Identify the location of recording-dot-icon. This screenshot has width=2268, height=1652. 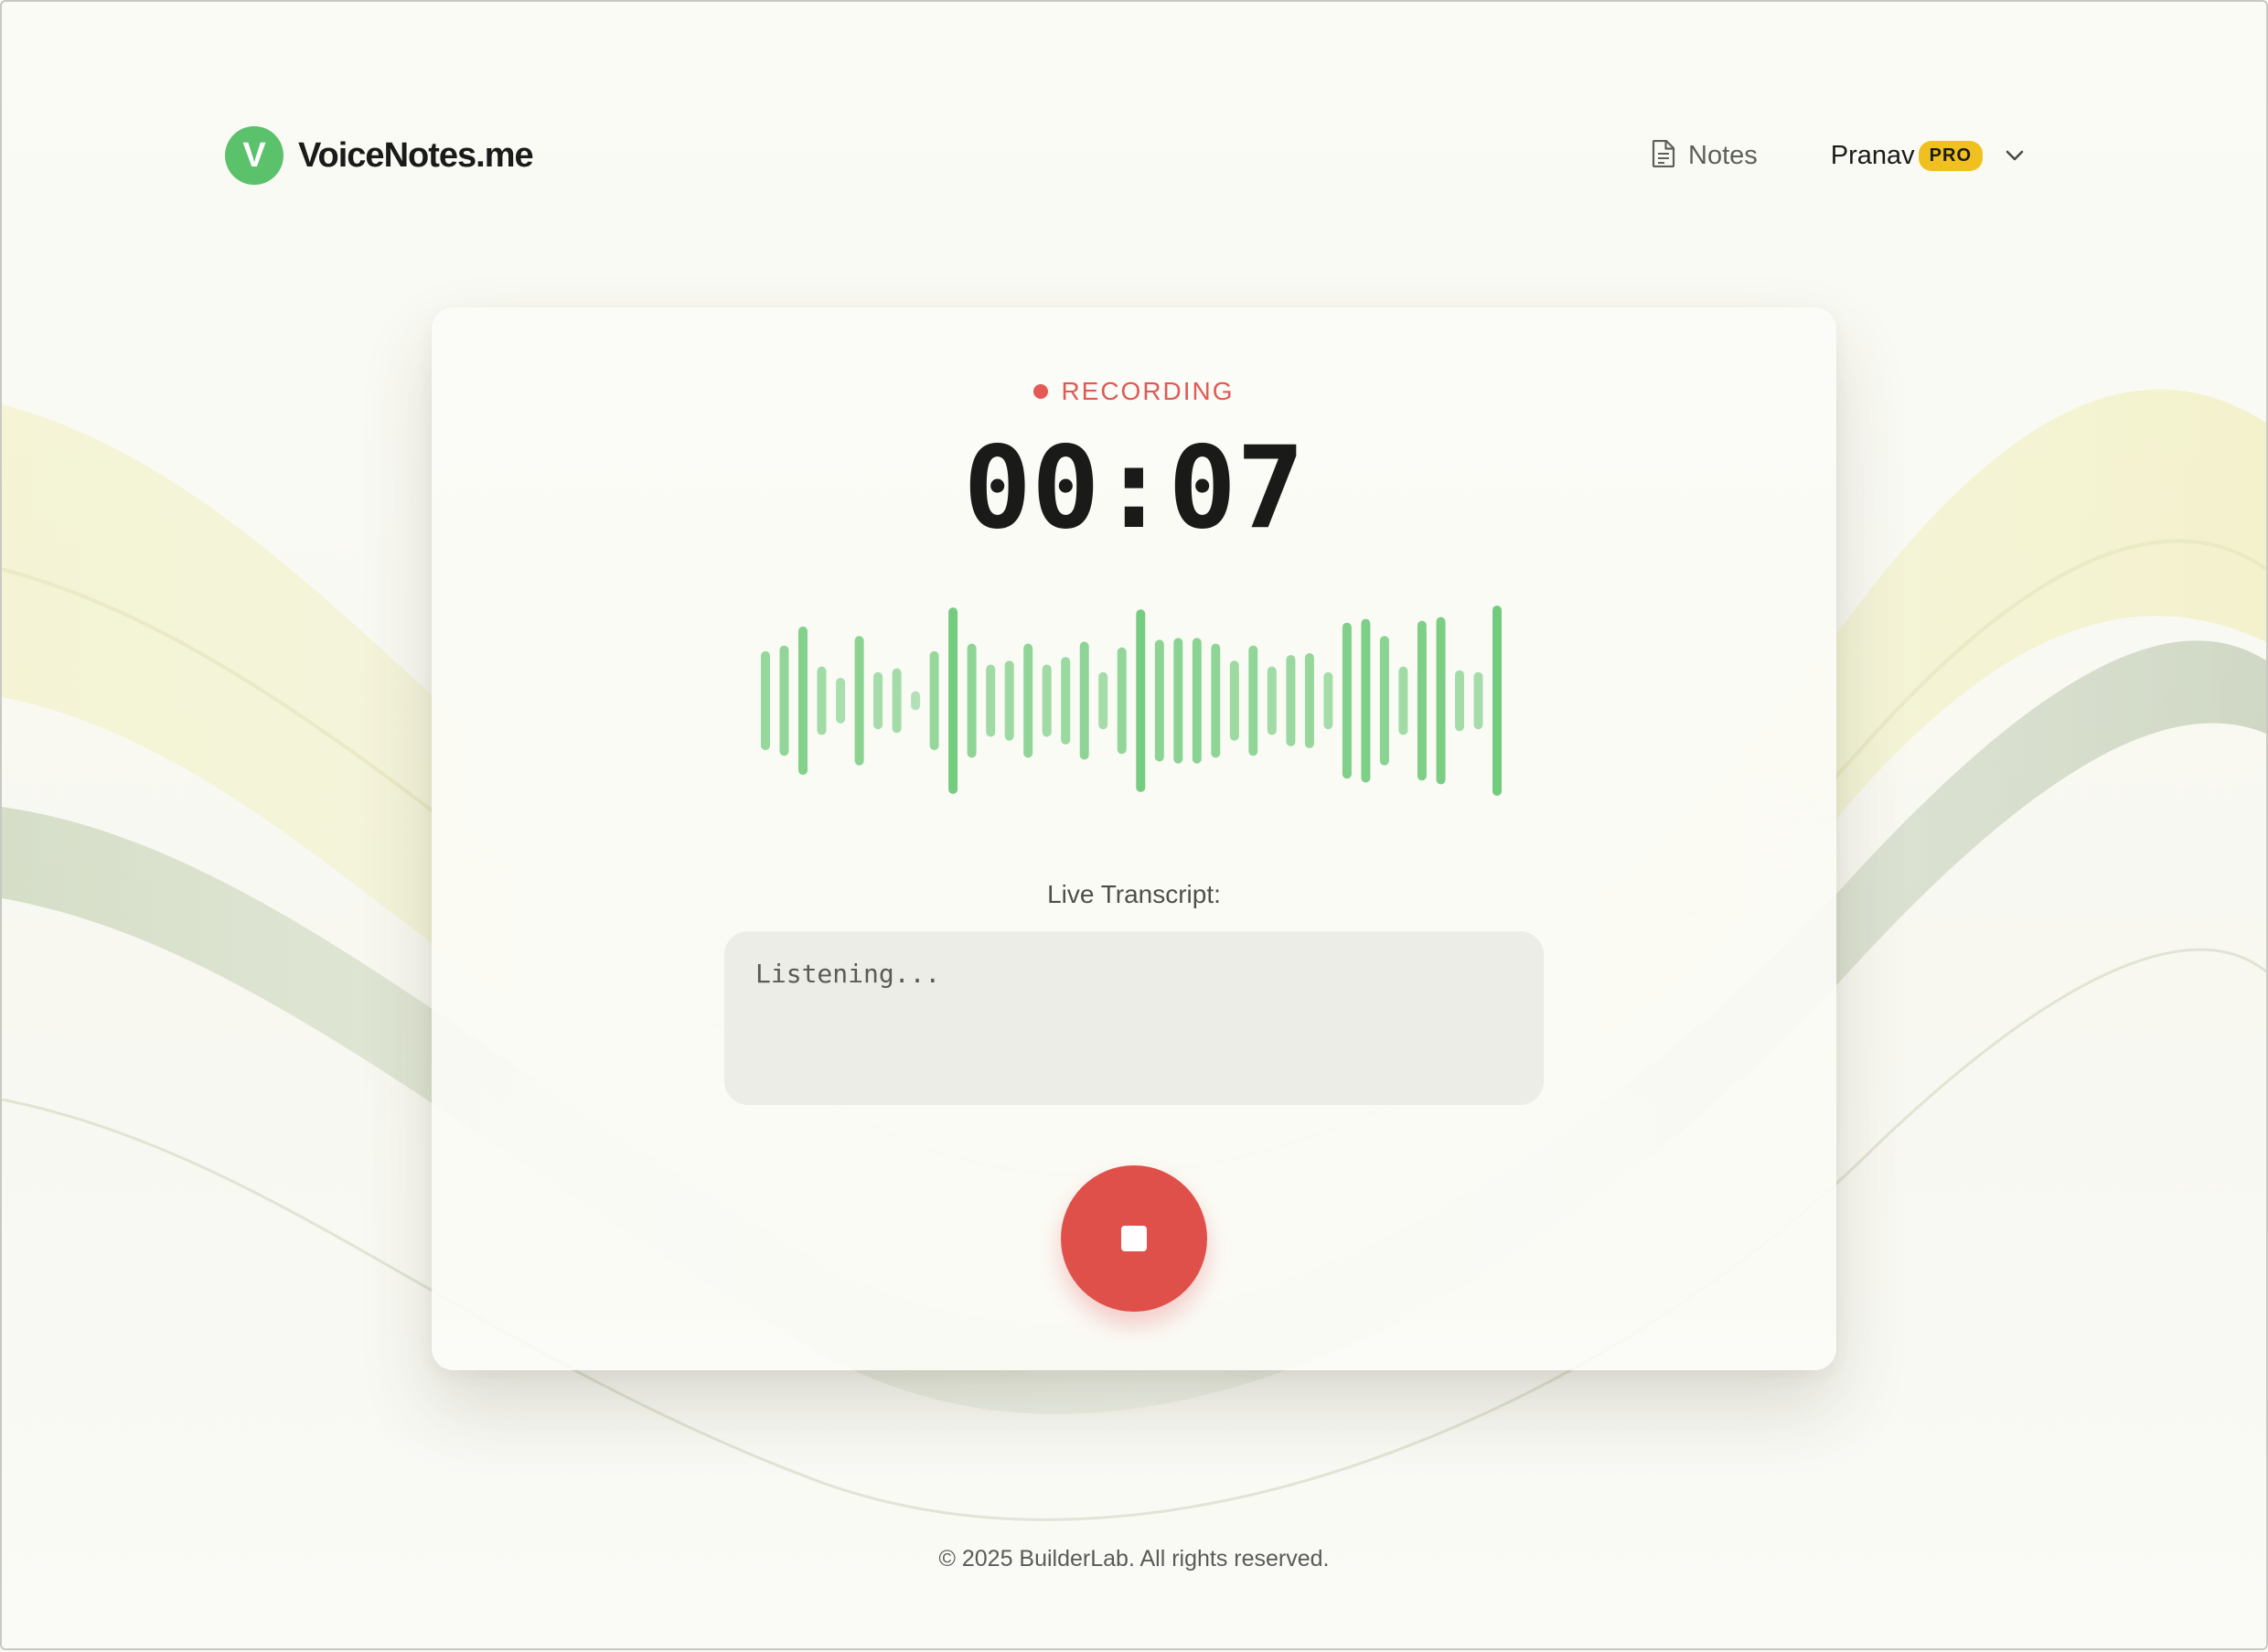
(1041, 391).